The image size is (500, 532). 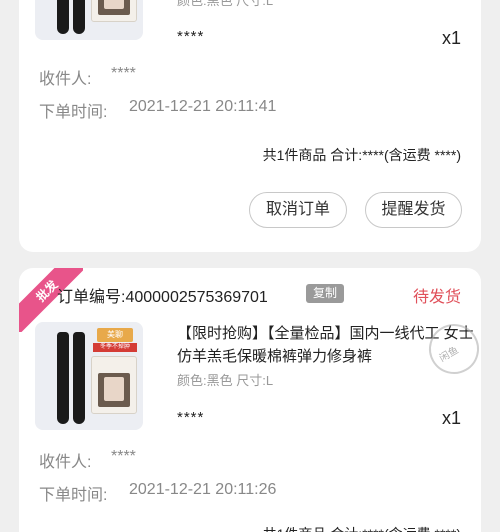 What do you see at coordinates (449, 354) in the screenshot?
I see `watermark-text: 闲鱼` at bounding box center [449, 354].